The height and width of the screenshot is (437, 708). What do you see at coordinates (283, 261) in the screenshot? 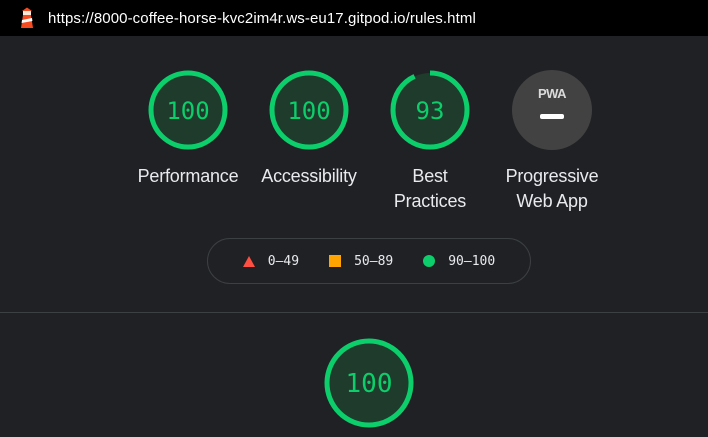
I see `legend-range: 0–49` at bounding box center [283, 261].